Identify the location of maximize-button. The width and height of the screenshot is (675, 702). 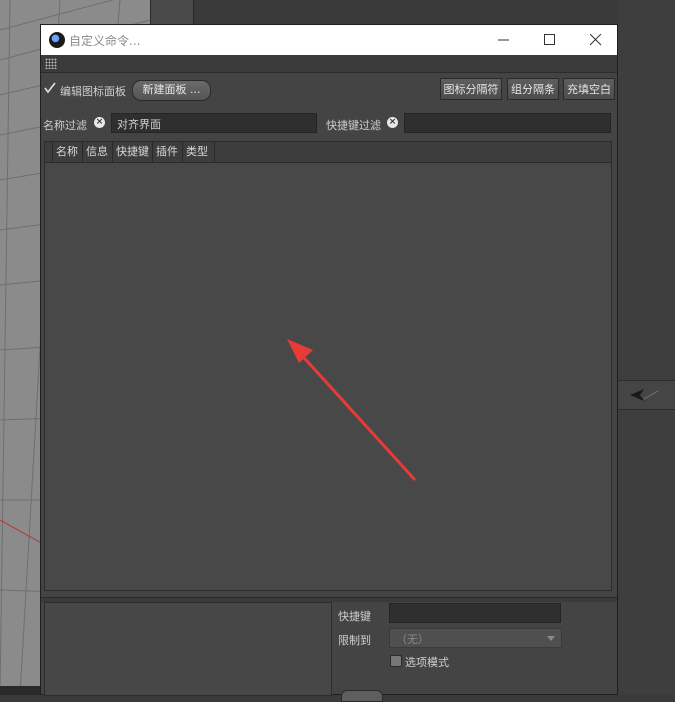
(550, 40).